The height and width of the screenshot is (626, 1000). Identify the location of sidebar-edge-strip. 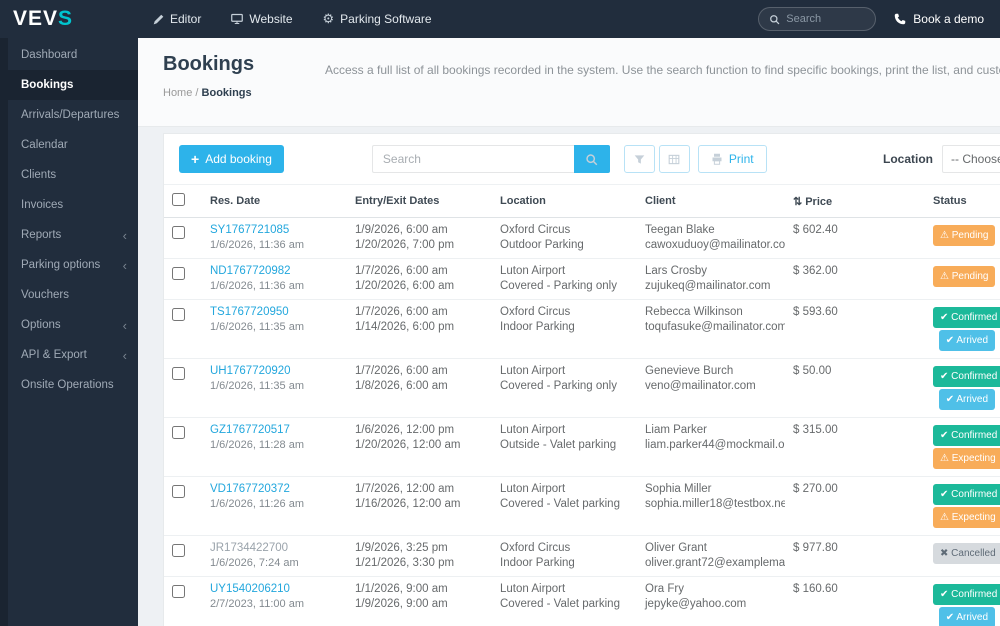
(4, 332).